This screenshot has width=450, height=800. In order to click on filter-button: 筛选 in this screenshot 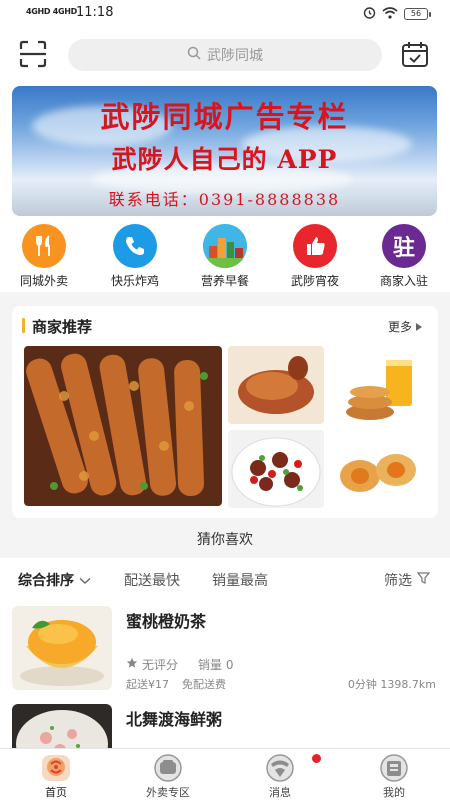, I will do `click(407, 580)`.